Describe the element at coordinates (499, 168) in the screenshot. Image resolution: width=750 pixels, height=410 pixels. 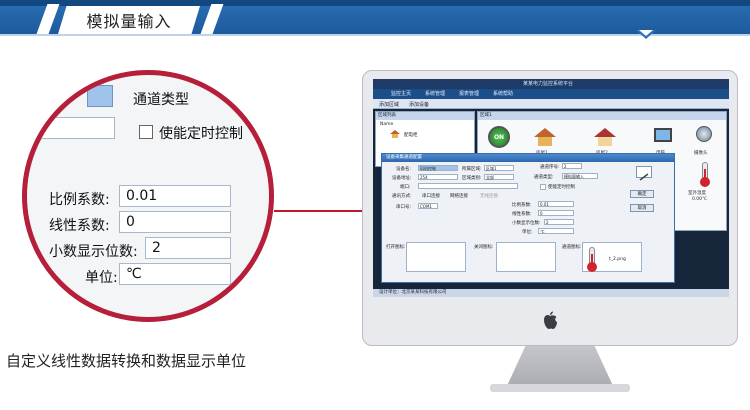
I see `dlg-area-select: 区域1` at that location.